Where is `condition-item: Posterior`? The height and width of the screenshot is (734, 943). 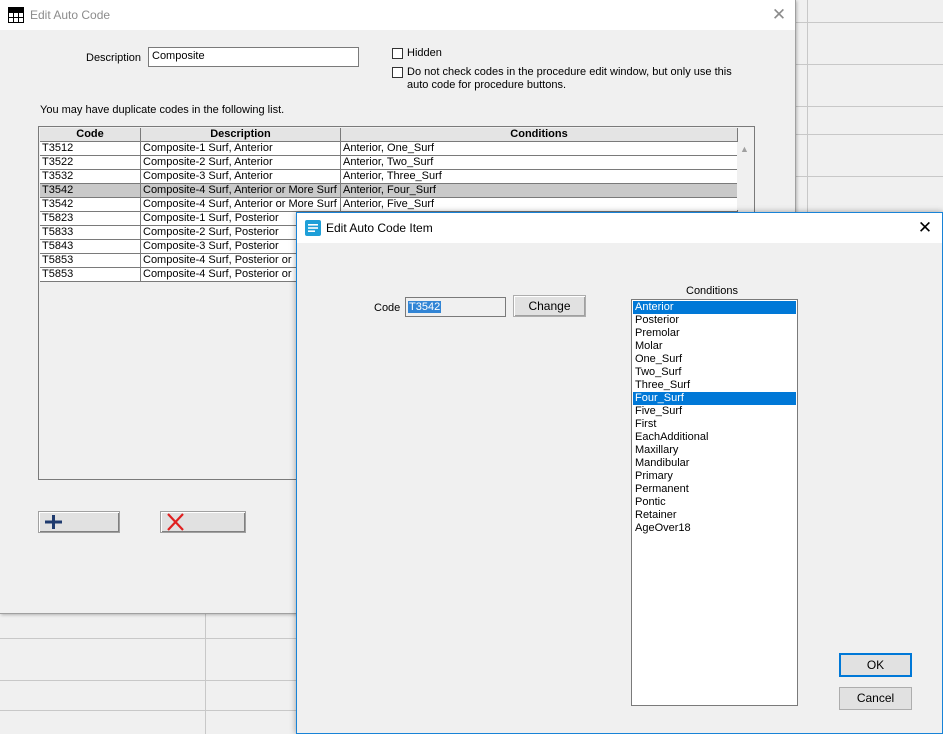
condition-item: Posterior is located at coordinates (714, 320).